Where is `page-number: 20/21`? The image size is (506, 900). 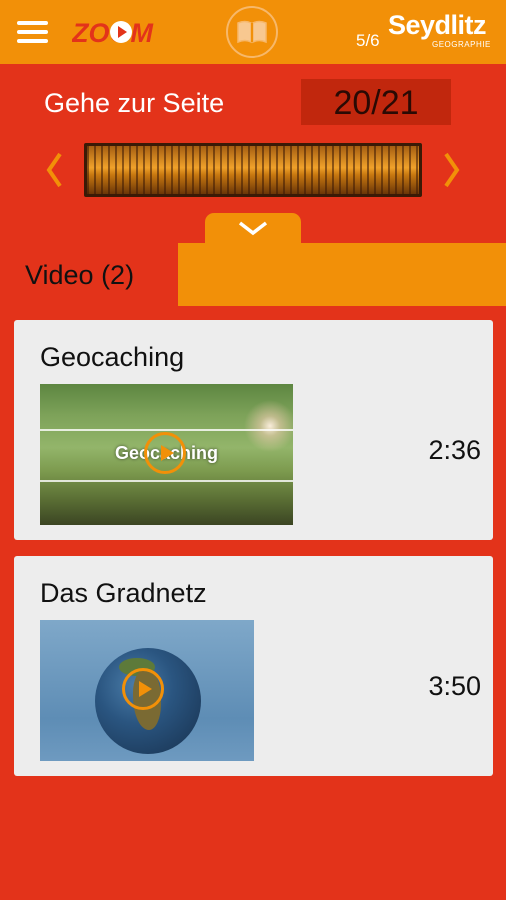
page-number: 20/21 is located at coordinates (376, 102).